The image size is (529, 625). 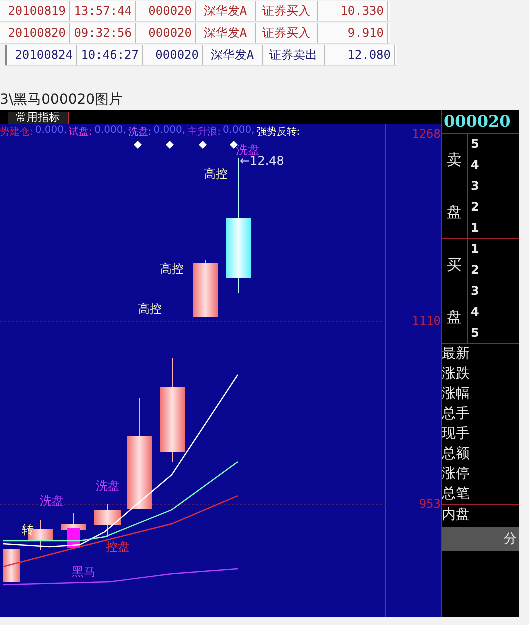 I want to click on trade-row: 20100824 10:46:27 000020 深华发A 证券卖出 12.080, so click(x=201, y=55).